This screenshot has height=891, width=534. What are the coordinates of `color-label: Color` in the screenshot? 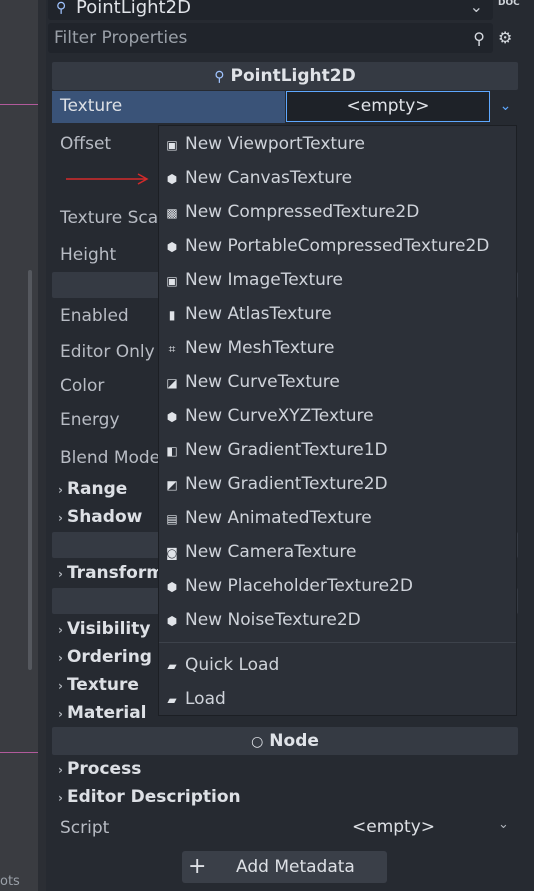 It's located at (82, 386).